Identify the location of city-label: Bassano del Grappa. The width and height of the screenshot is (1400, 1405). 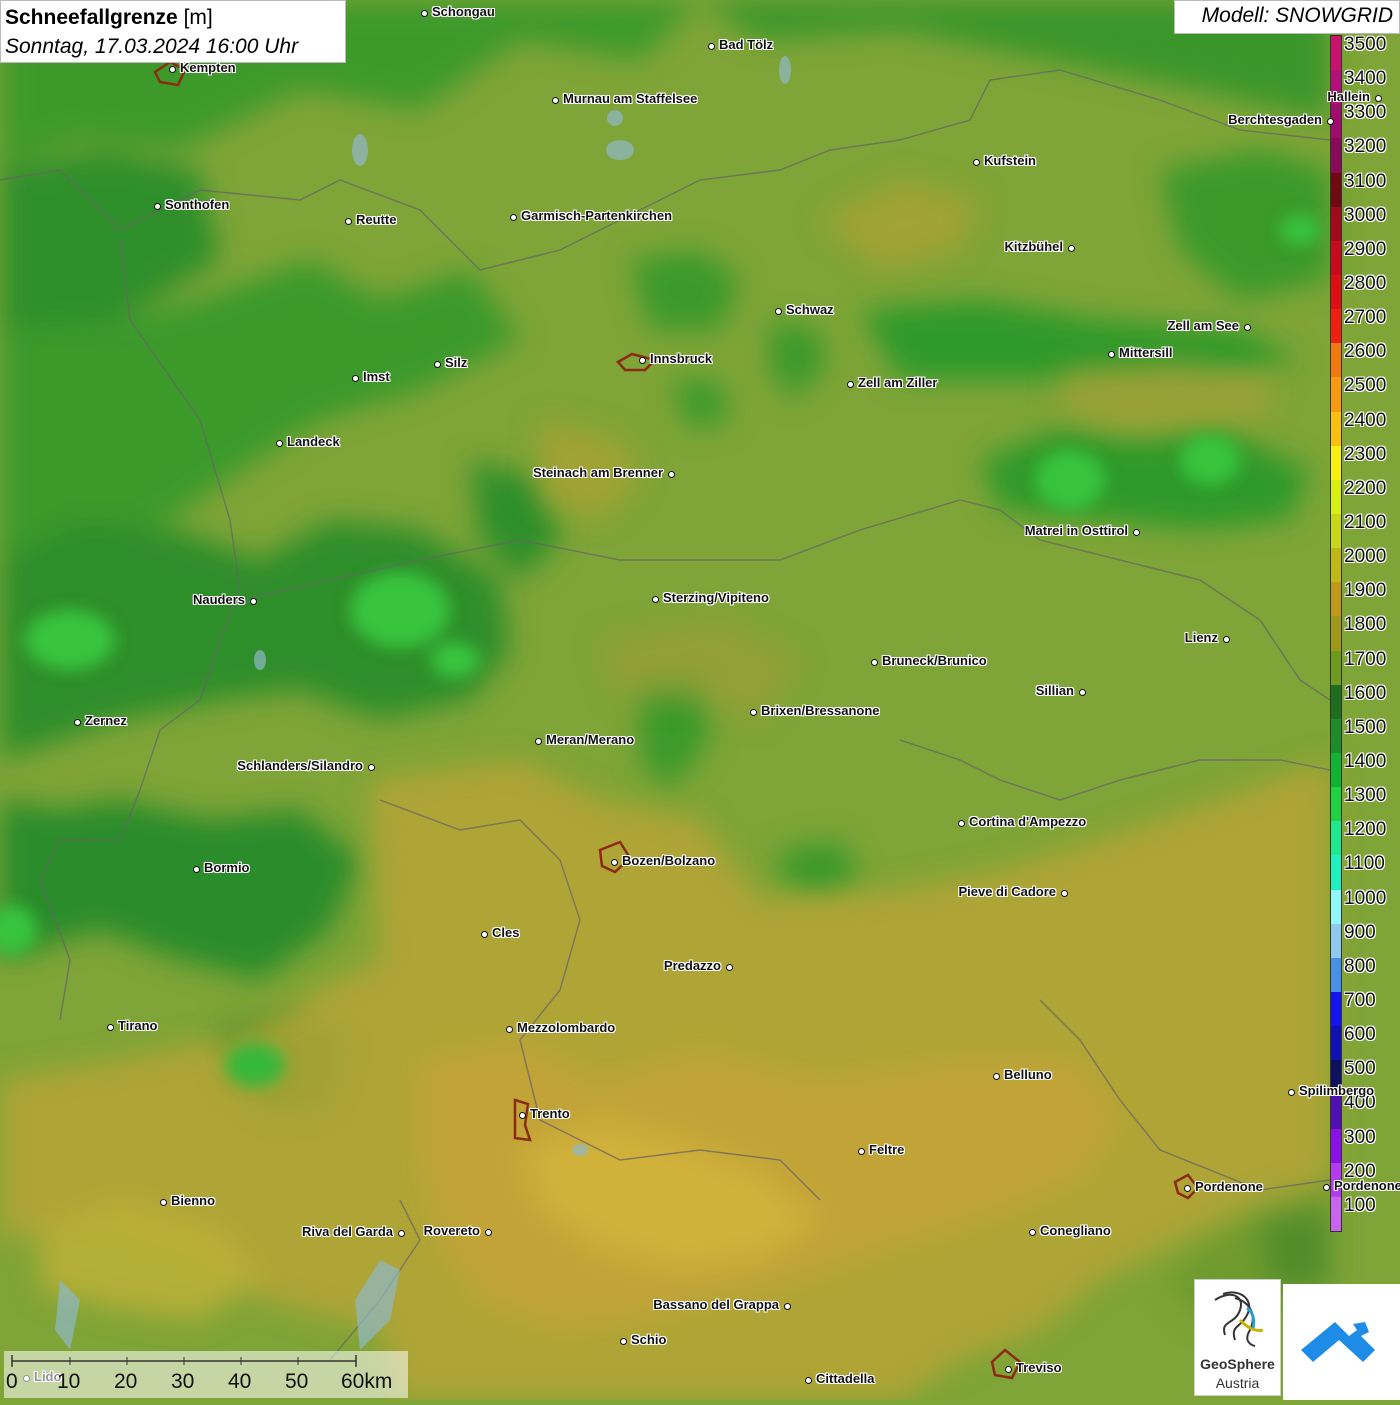
(716, 1304).